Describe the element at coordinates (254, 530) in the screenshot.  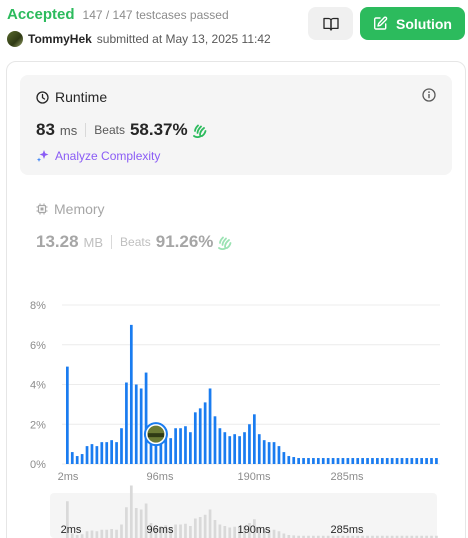
I see `overview-x-label: 190ms` at that location.